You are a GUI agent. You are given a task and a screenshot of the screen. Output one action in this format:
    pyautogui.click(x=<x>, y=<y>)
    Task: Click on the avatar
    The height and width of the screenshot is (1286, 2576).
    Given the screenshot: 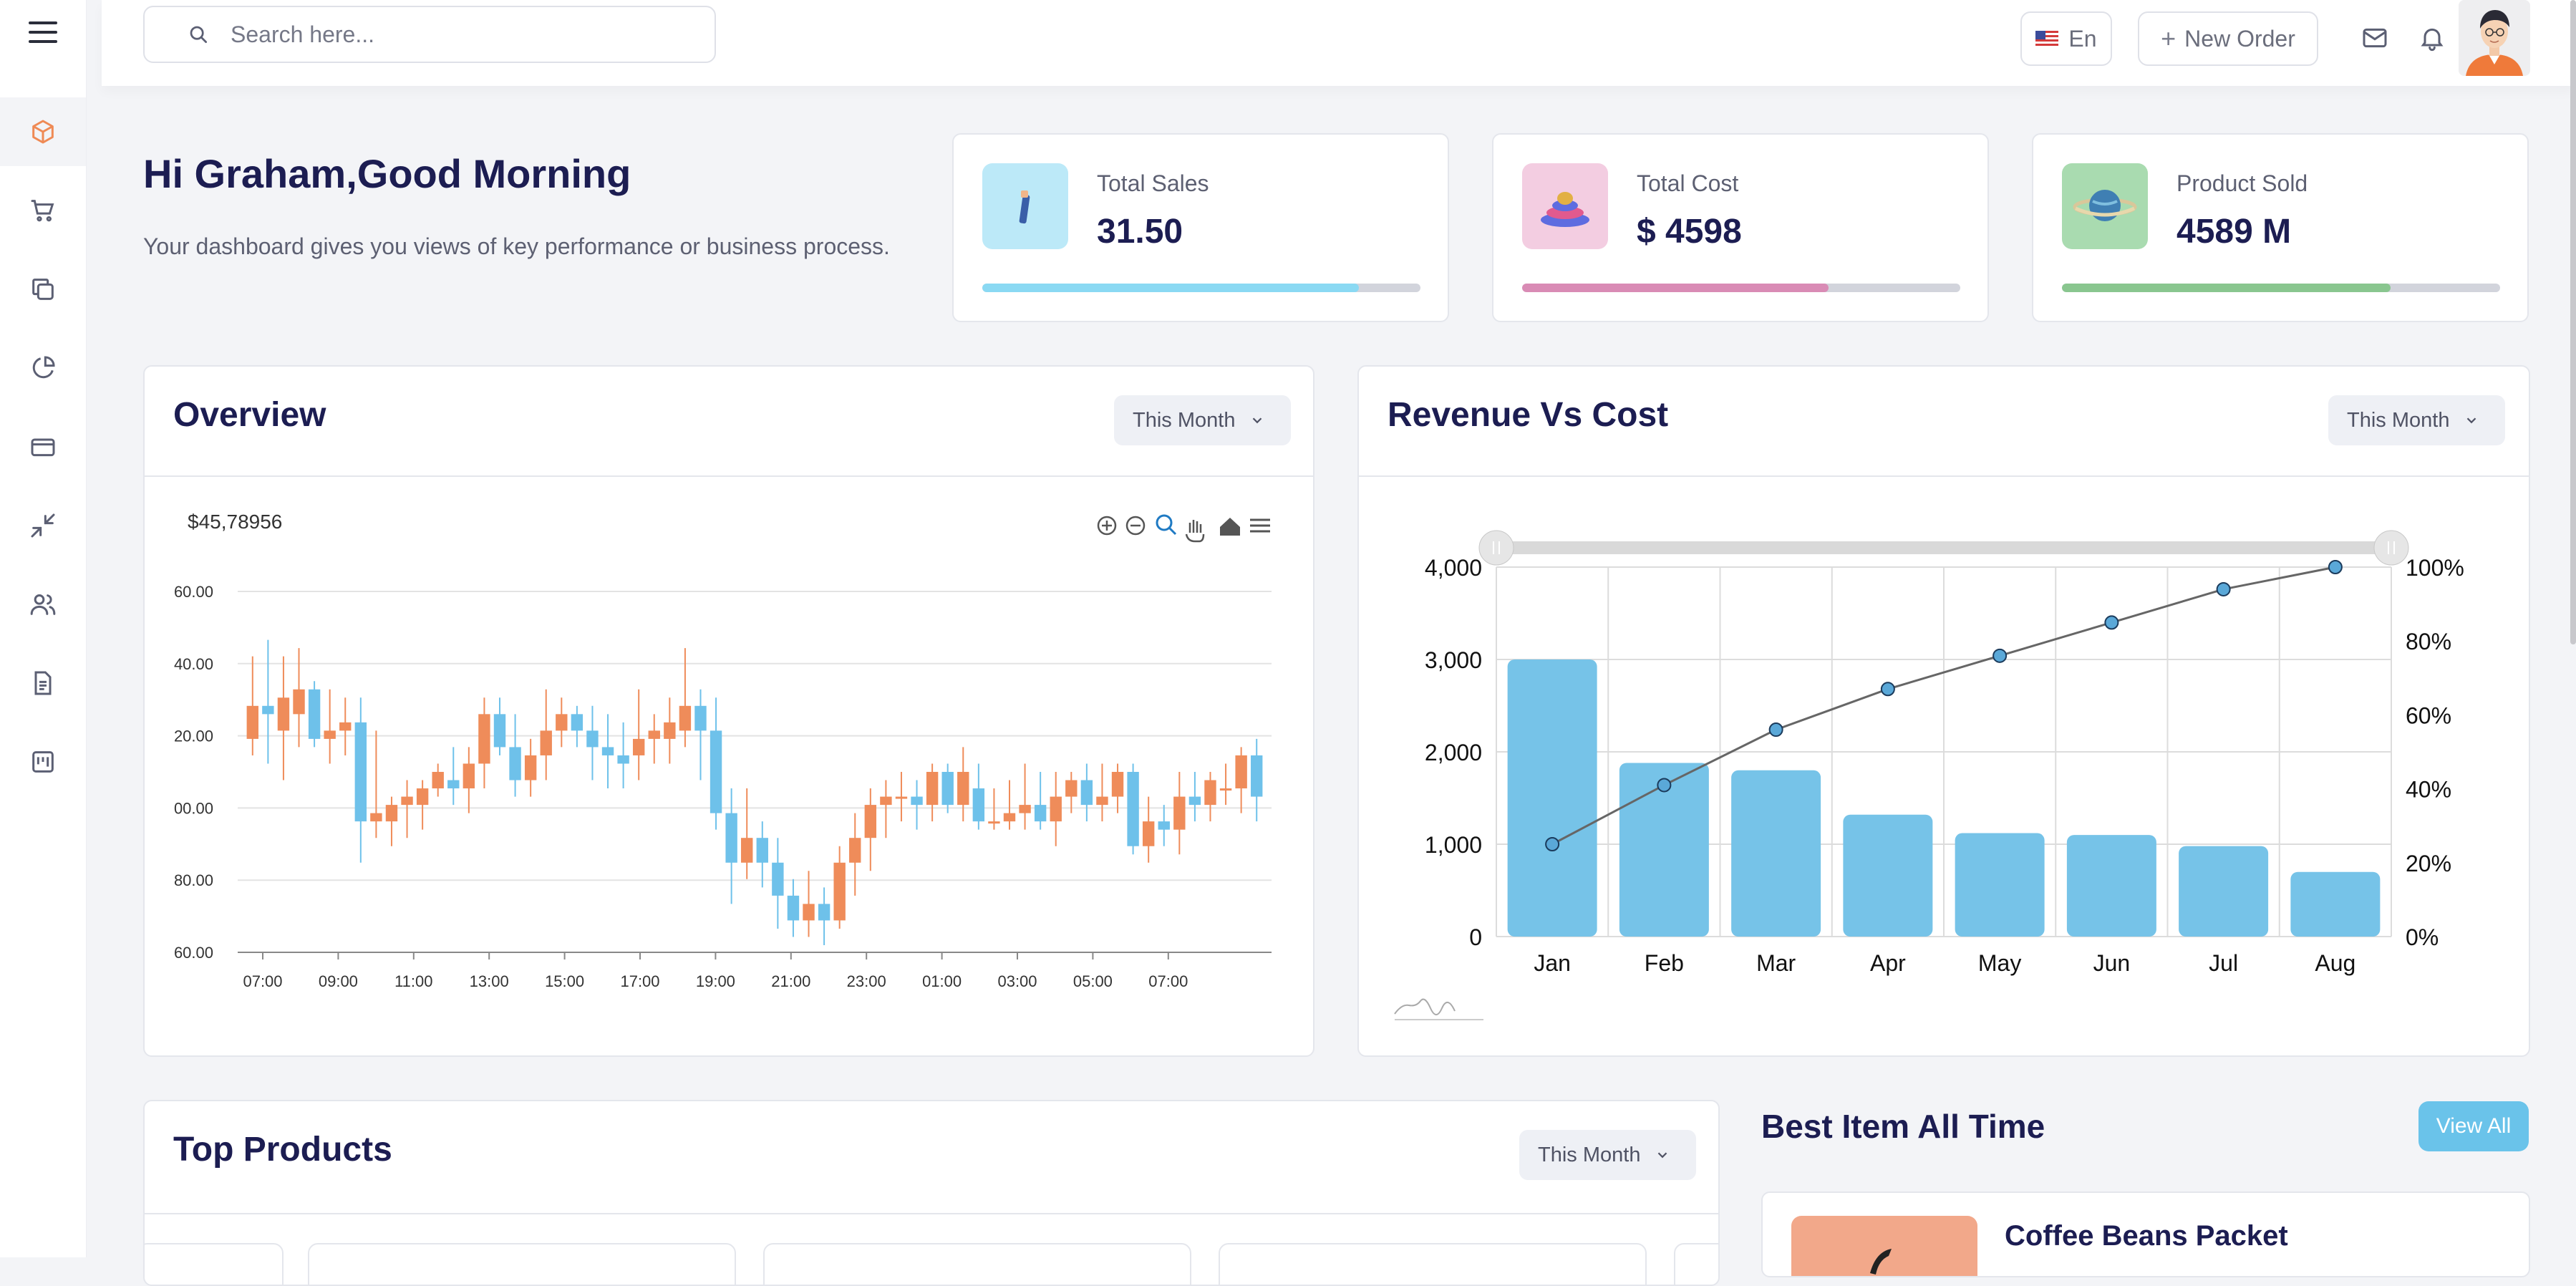 What is the action you would take?
    pyautogui.click(x=2494, y=38)
    